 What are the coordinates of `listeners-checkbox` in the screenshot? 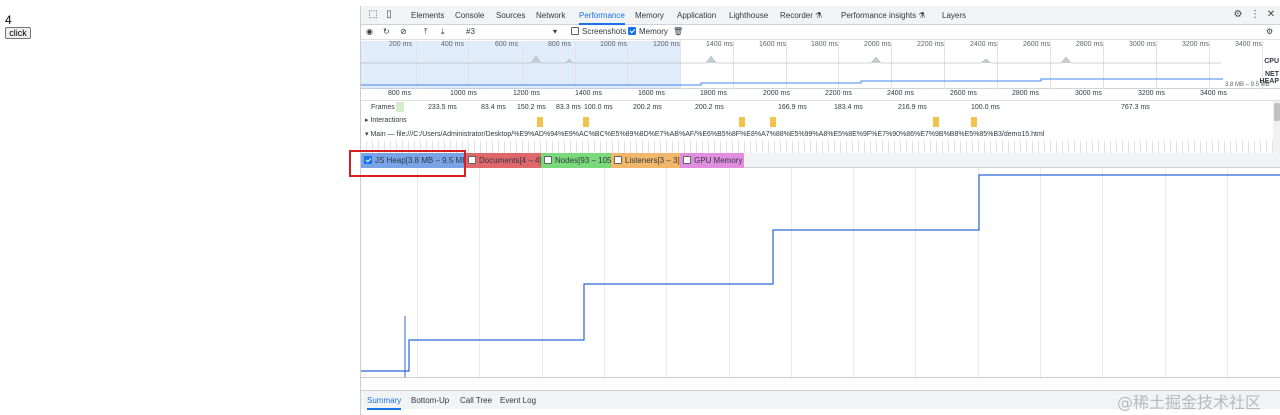 It's located at (618, 160).